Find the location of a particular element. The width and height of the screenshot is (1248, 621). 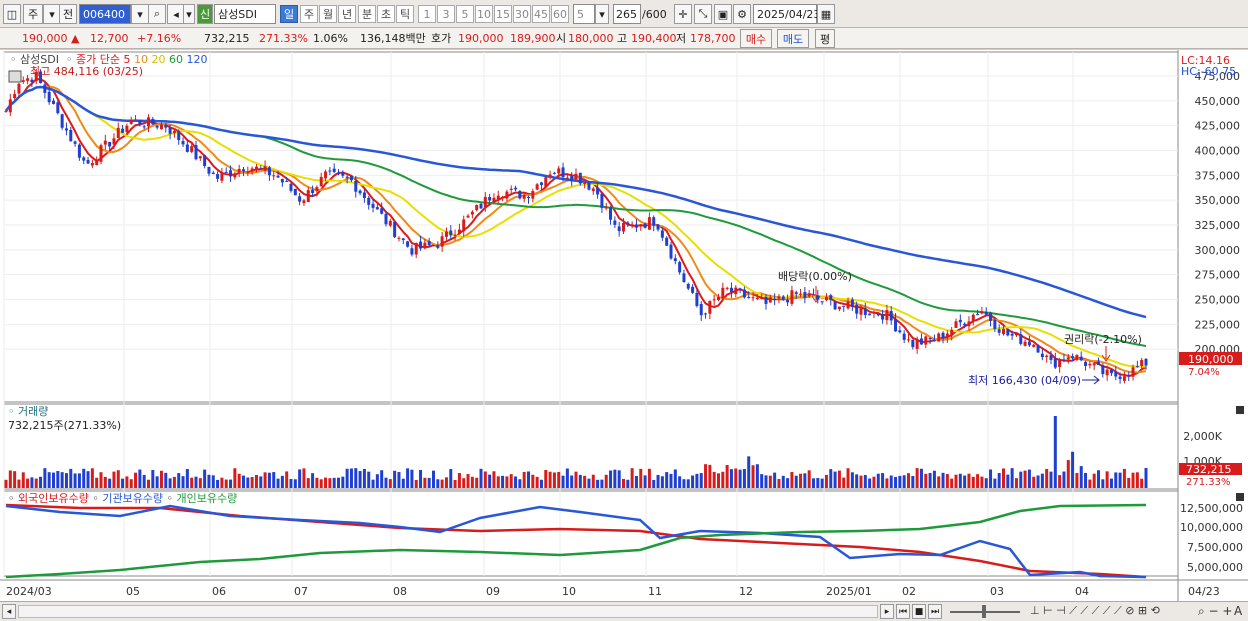

tools-icon: ⤡ is located at coordinates (703, 14).